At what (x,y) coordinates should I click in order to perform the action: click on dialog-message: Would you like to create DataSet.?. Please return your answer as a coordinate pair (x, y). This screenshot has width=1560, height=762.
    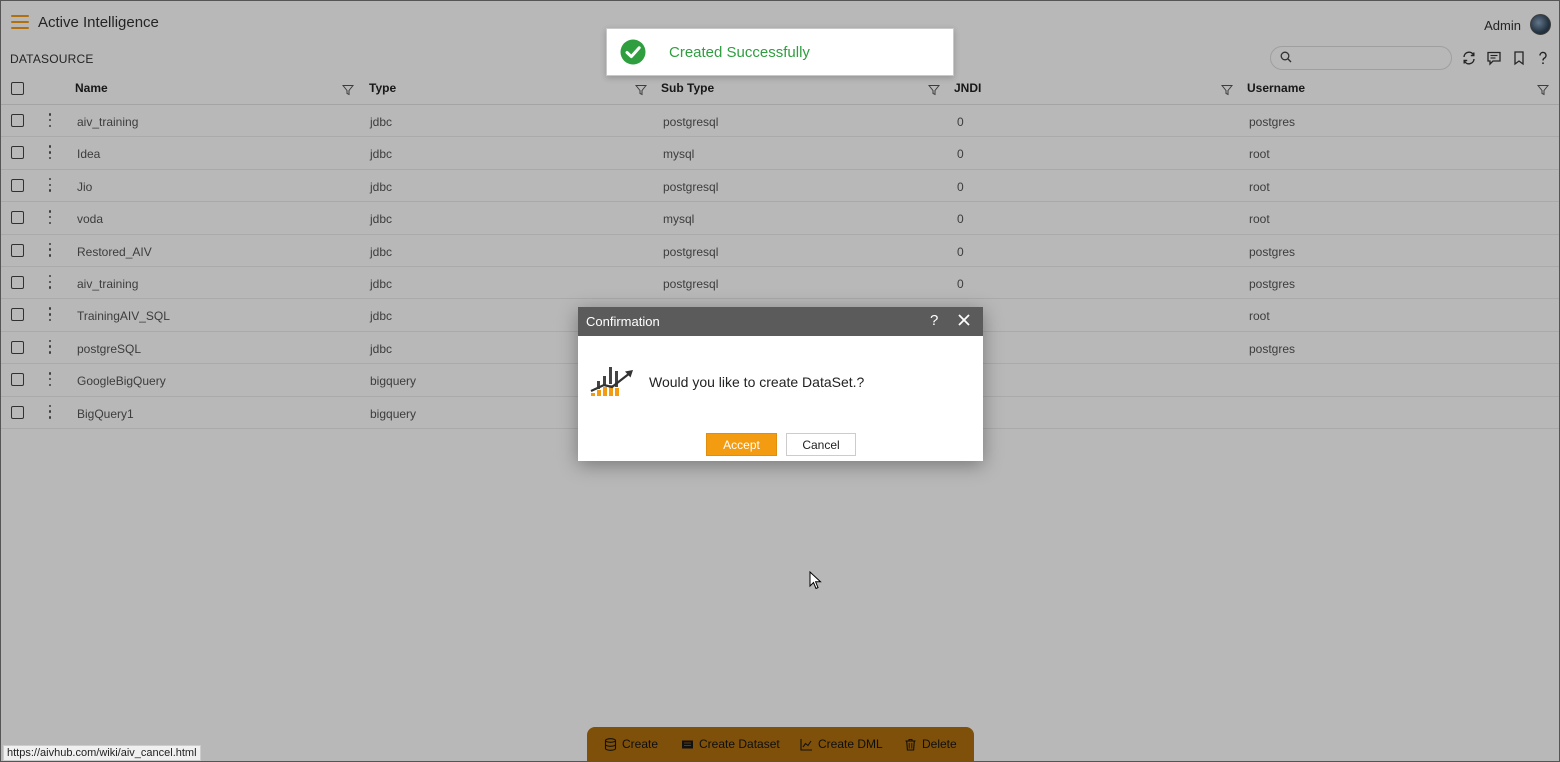
    Looking at the image, I should click on (757, 382).